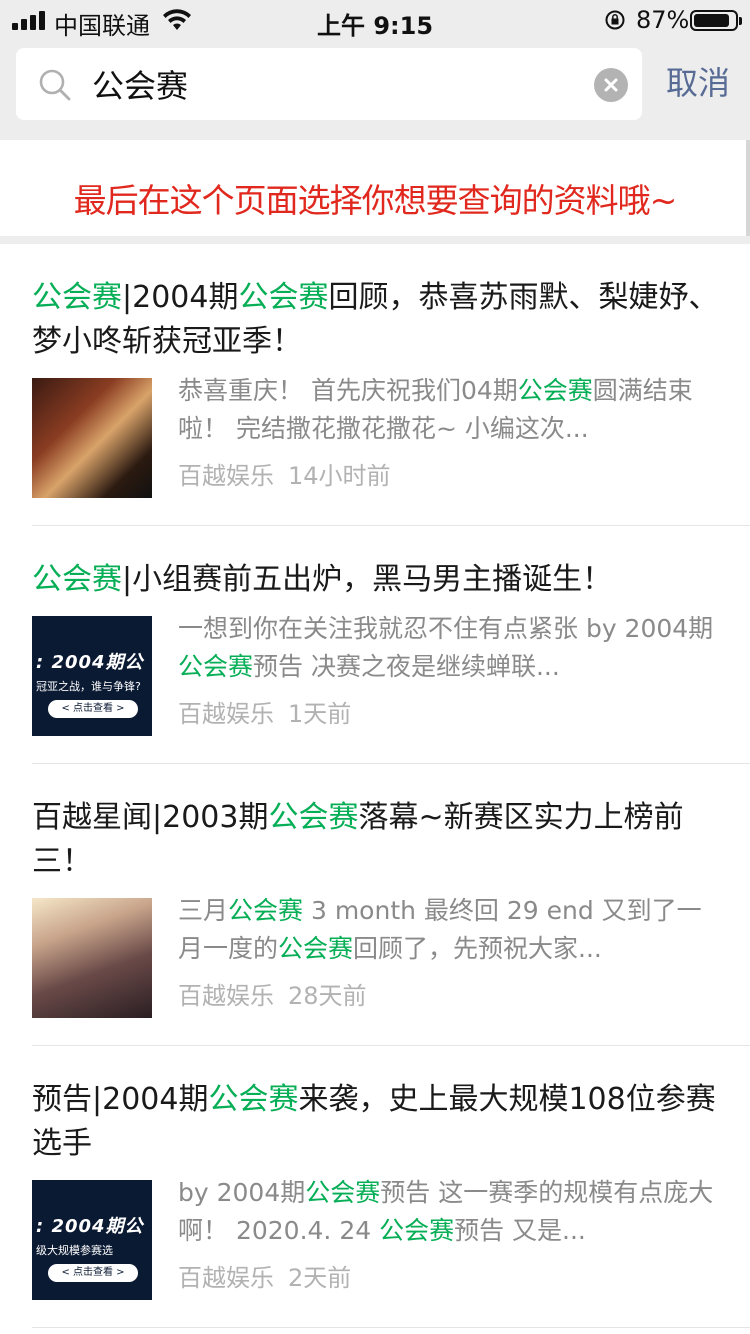  What do you see at coordinates (150, 817) in the screenshot?
I see `title-segment: 百越星闻|2003期` at bounding box center [150, 817].